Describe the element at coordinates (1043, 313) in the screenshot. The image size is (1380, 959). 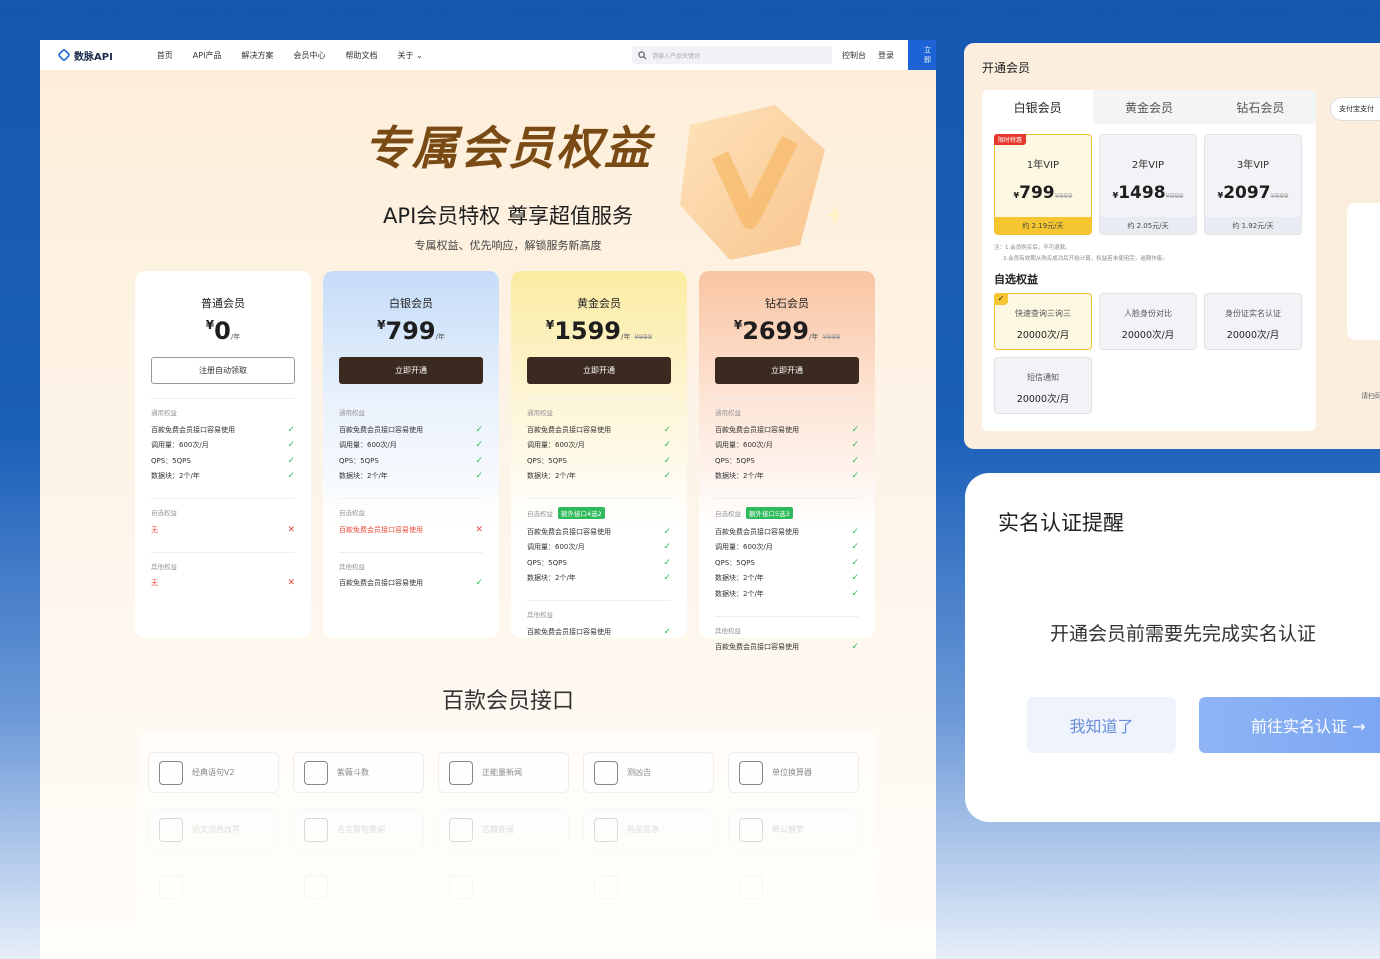
I see `benefit-option-name: 快速查询三询三` at that location.